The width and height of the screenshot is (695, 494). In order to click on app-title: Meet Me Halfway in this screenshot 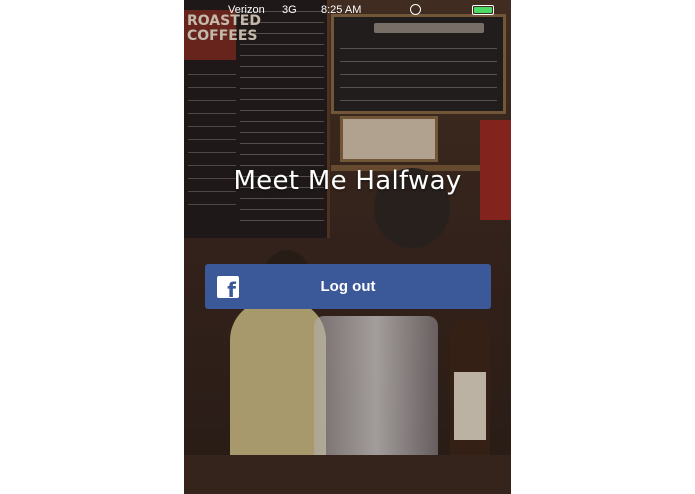, I will do `click(347, 181)`.